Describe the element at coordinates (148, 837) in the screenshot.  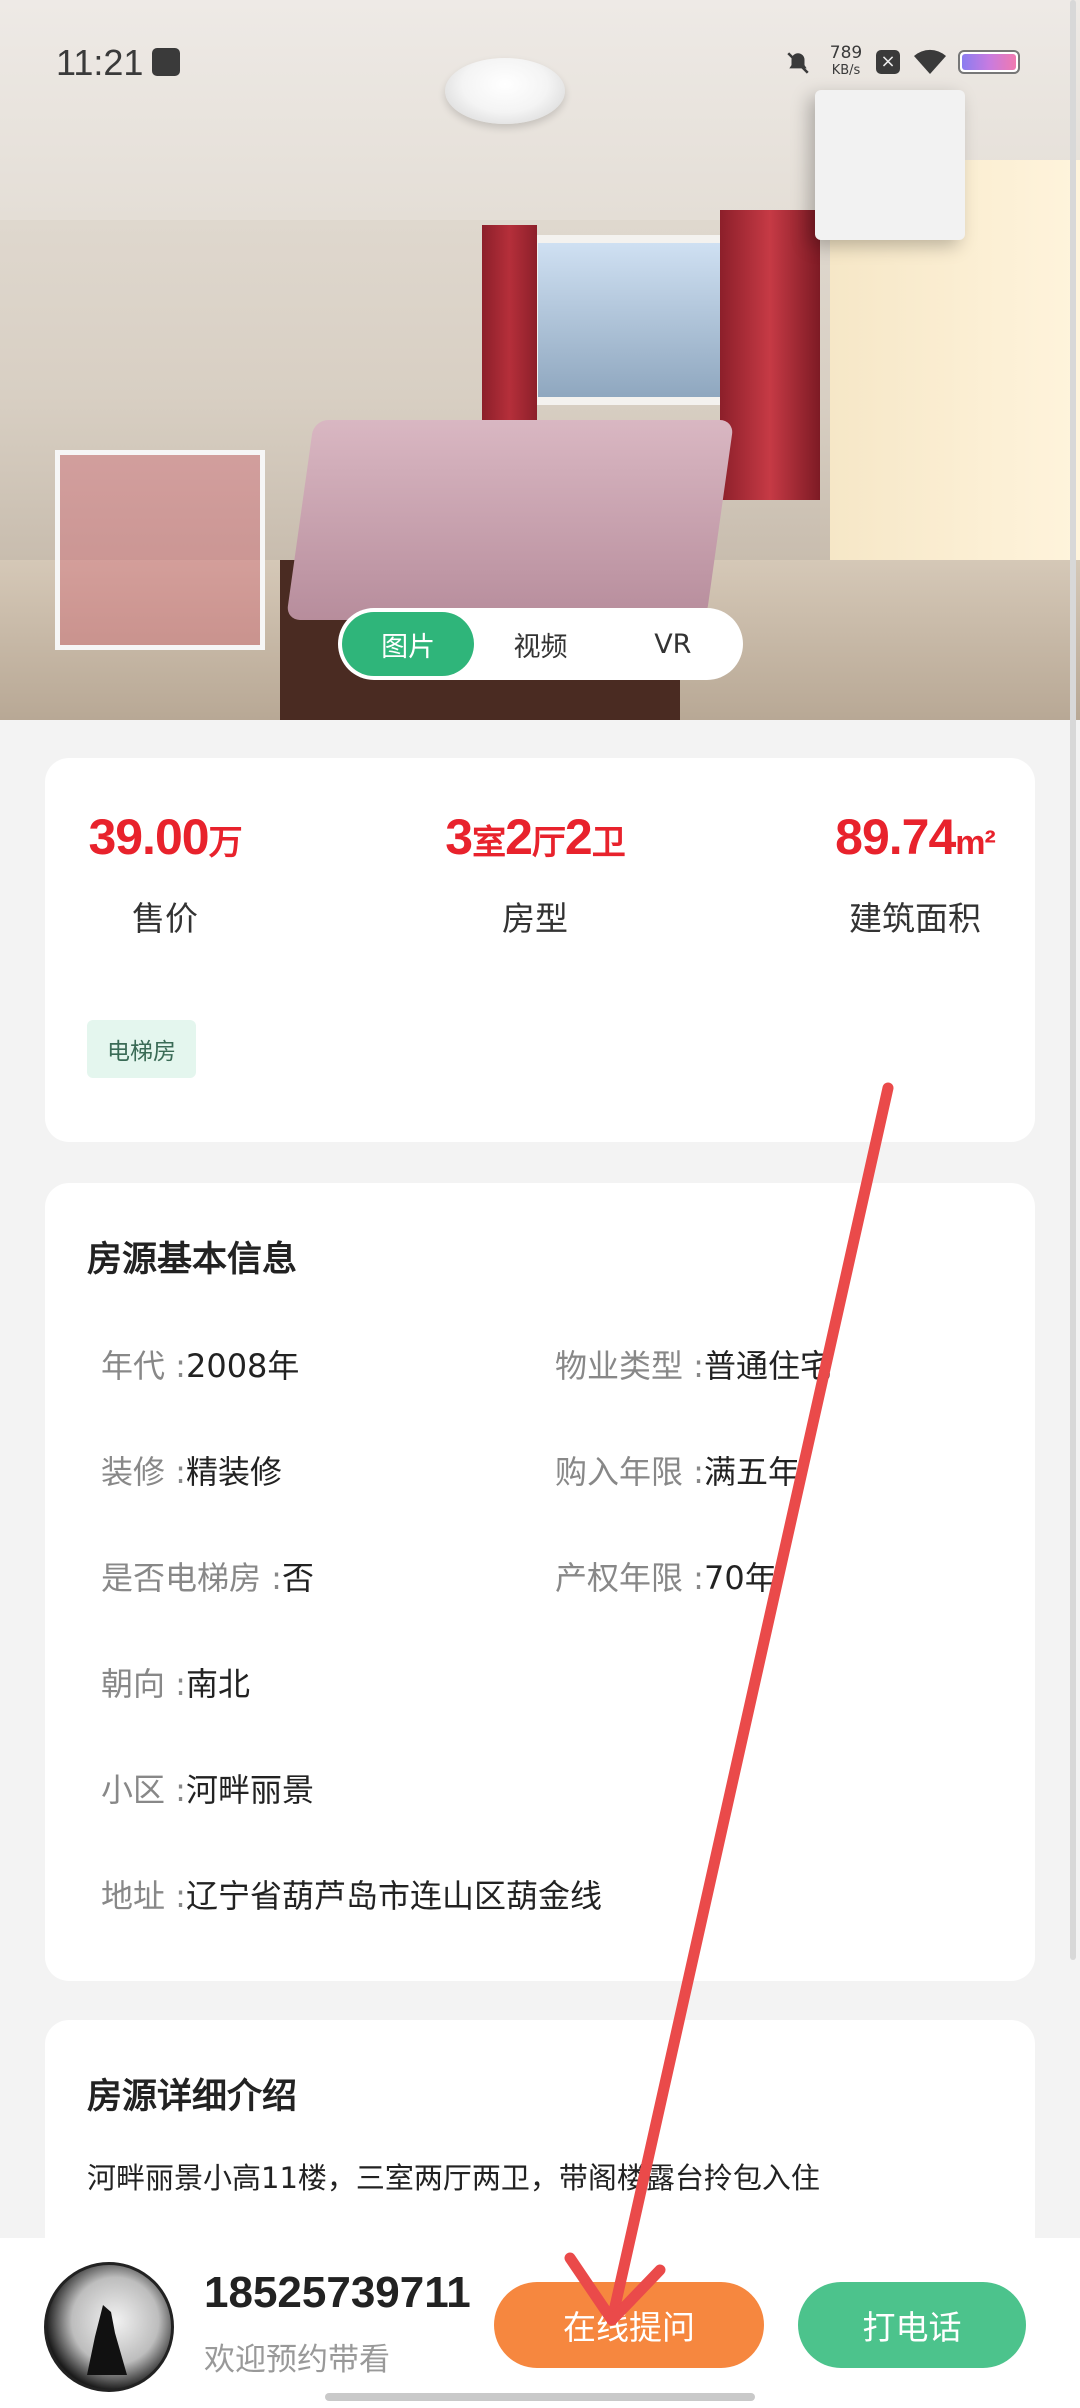
I see `price-number: 39.00` at that location.